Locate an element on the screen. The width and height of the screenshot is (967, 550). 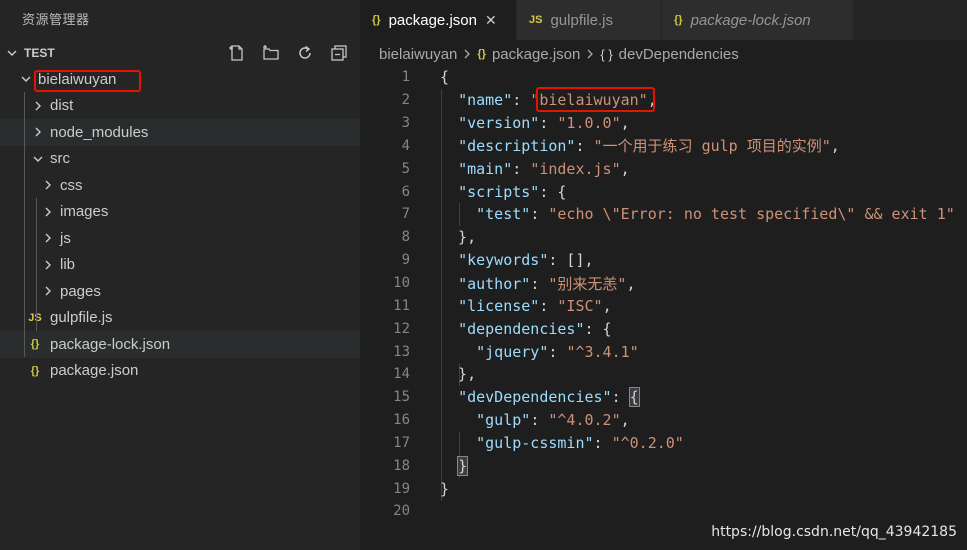
explorer-title: 资源管理器 is located at coordinates (56, 19).